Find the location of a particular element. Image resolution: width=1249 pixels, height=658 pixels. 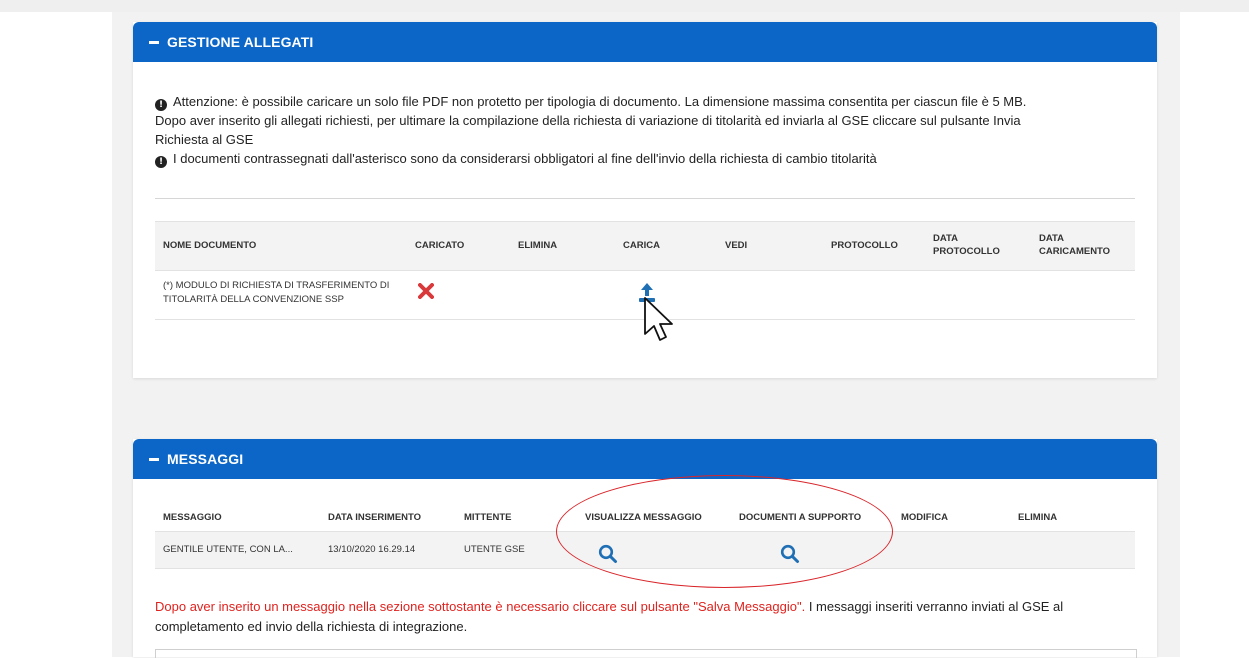

col-caricato: CARICATO is located at coordinates (440, 245).